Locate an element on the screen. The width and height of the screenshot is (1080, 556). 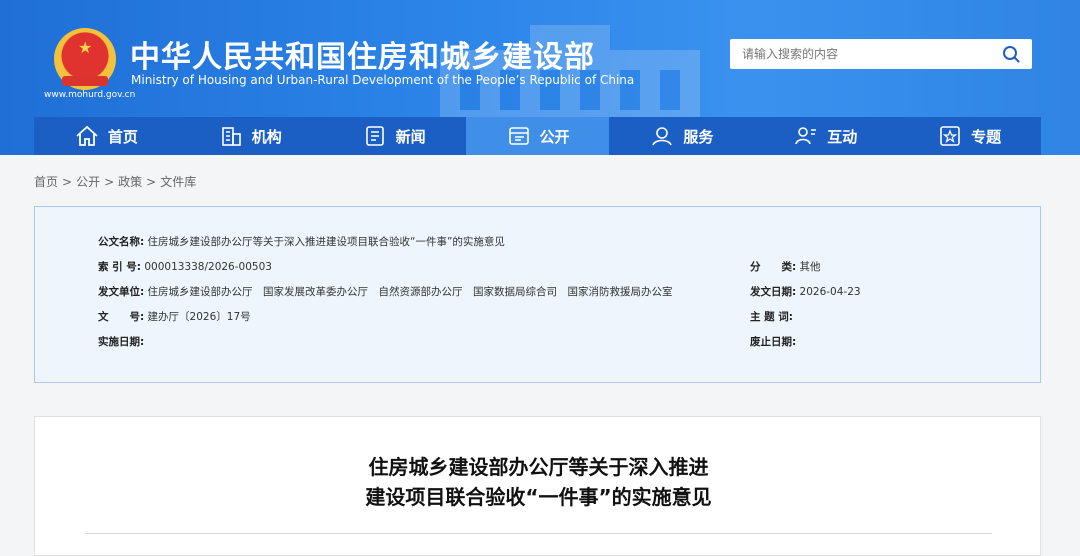
news-icon is located at coordinates (374, 136).